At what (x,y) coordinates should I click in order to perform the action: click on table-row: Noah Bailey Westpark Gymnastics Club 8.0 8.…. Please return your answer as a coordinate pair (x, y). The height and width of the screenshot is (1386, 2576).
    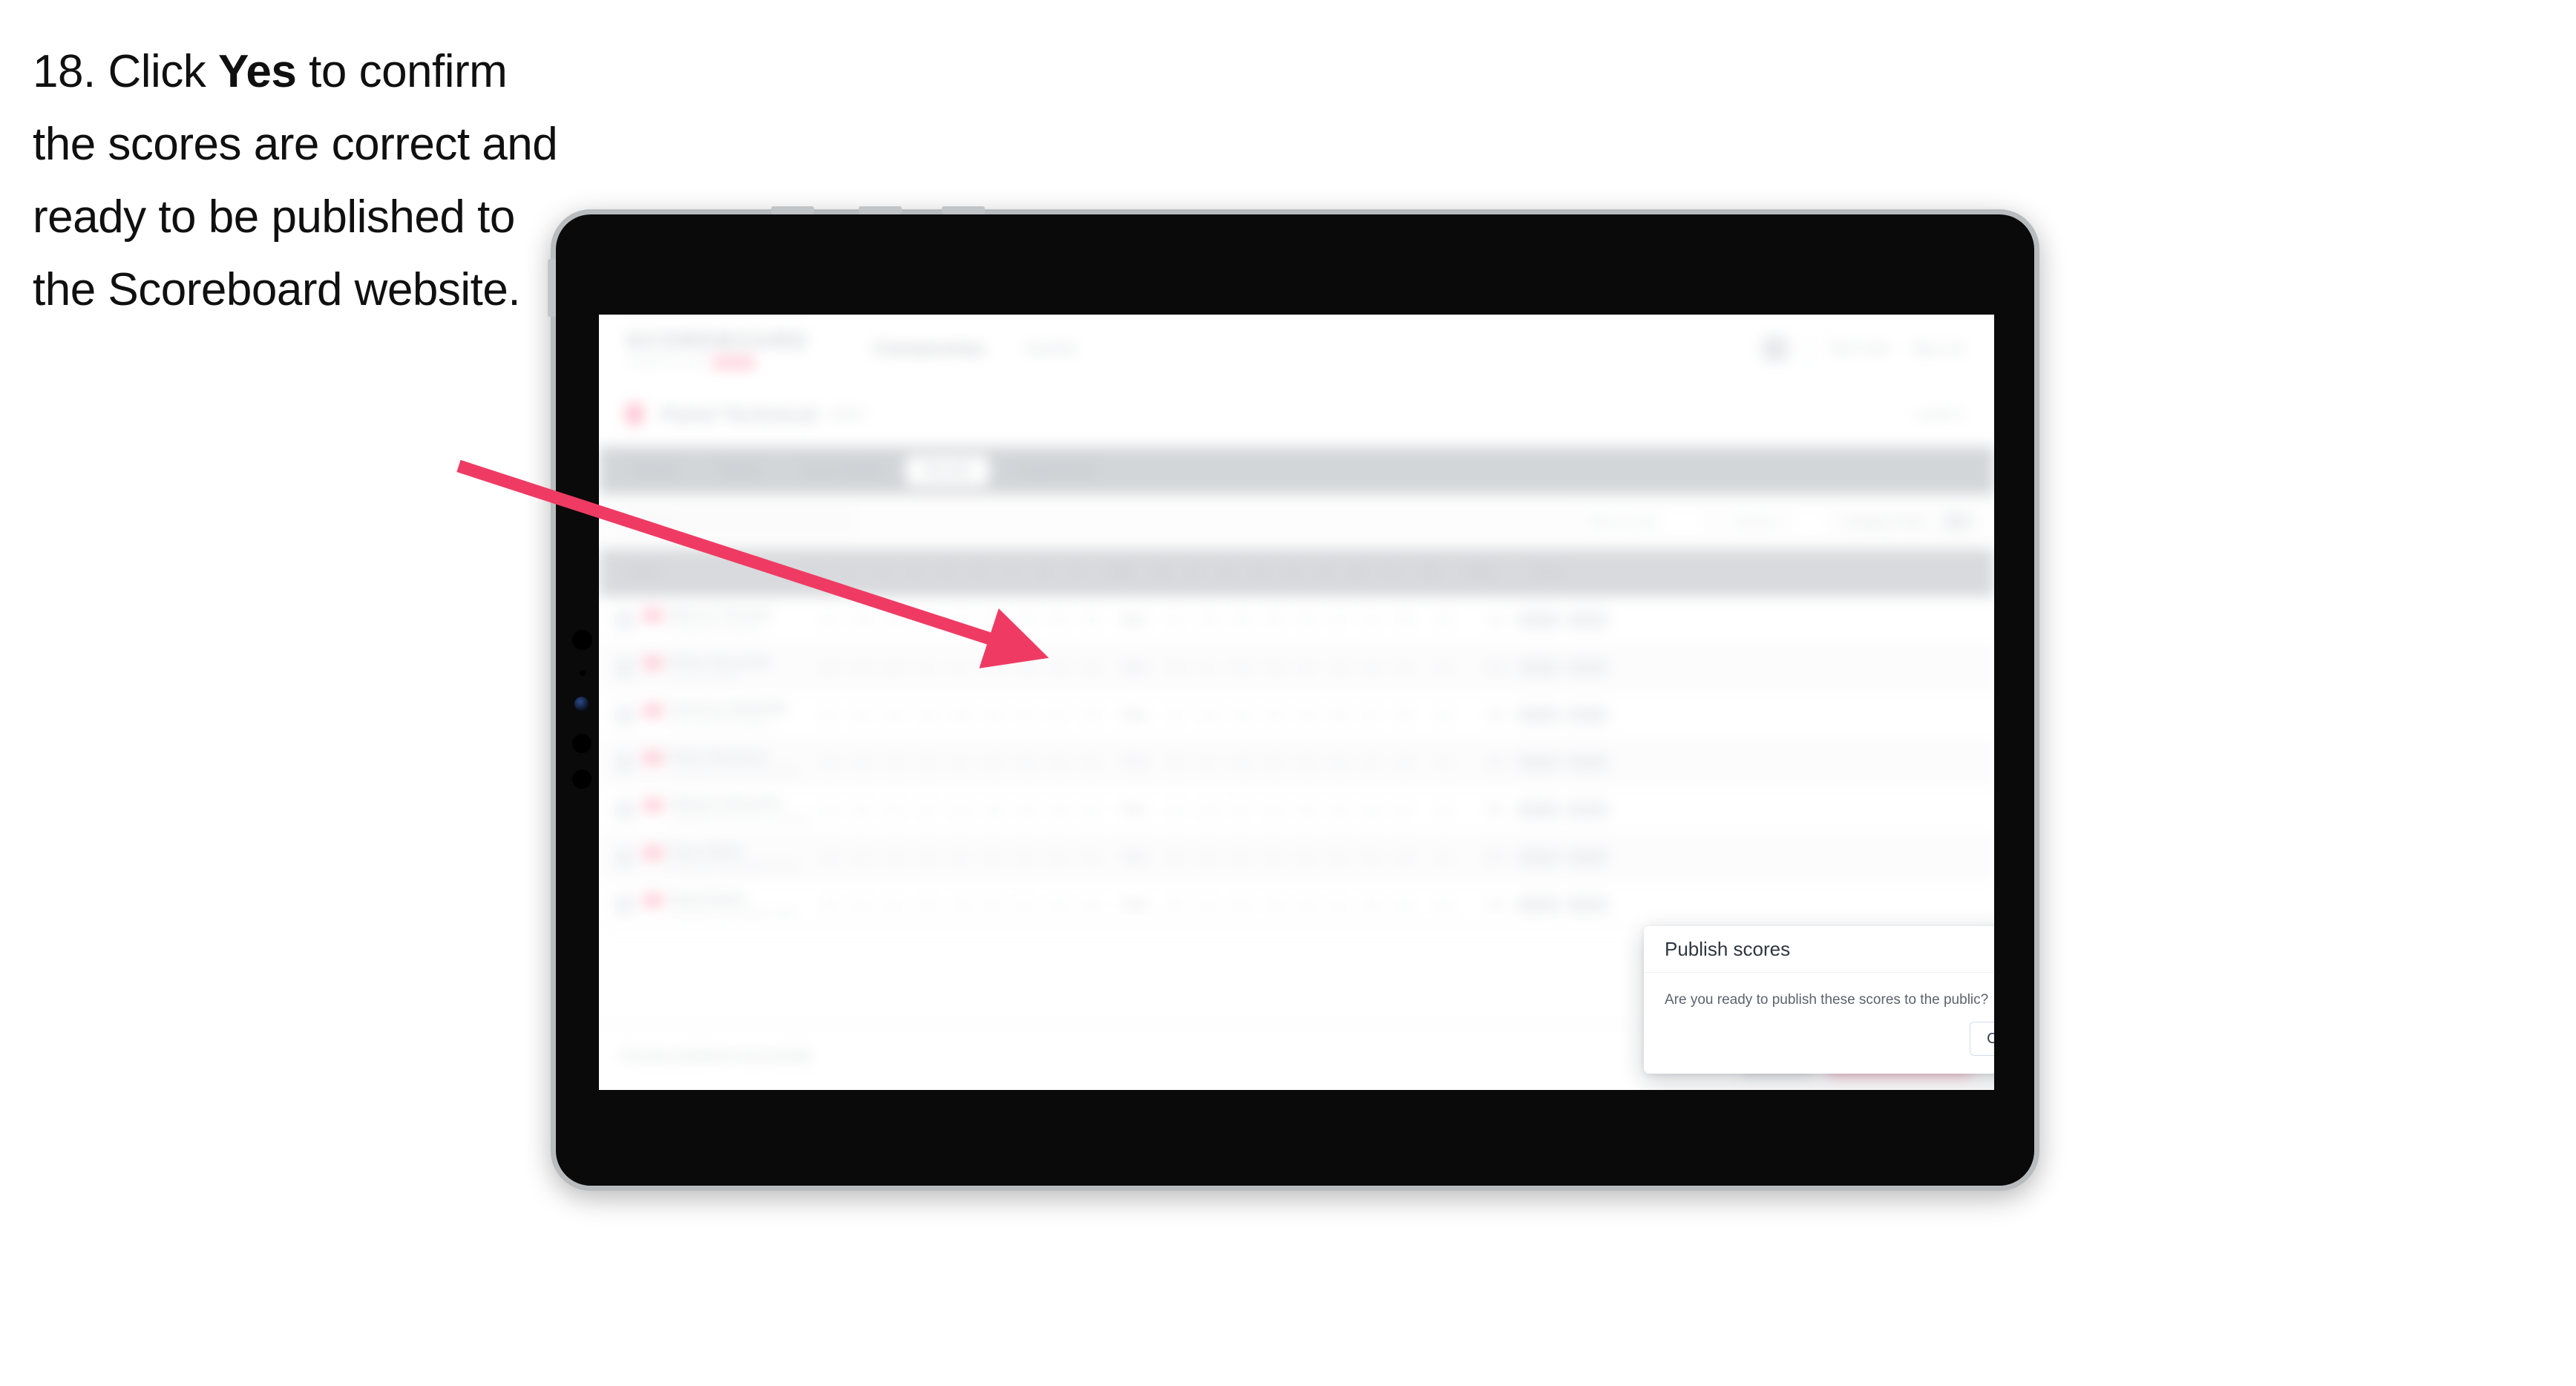
    Looking at the image, I should click on (1296, 905).